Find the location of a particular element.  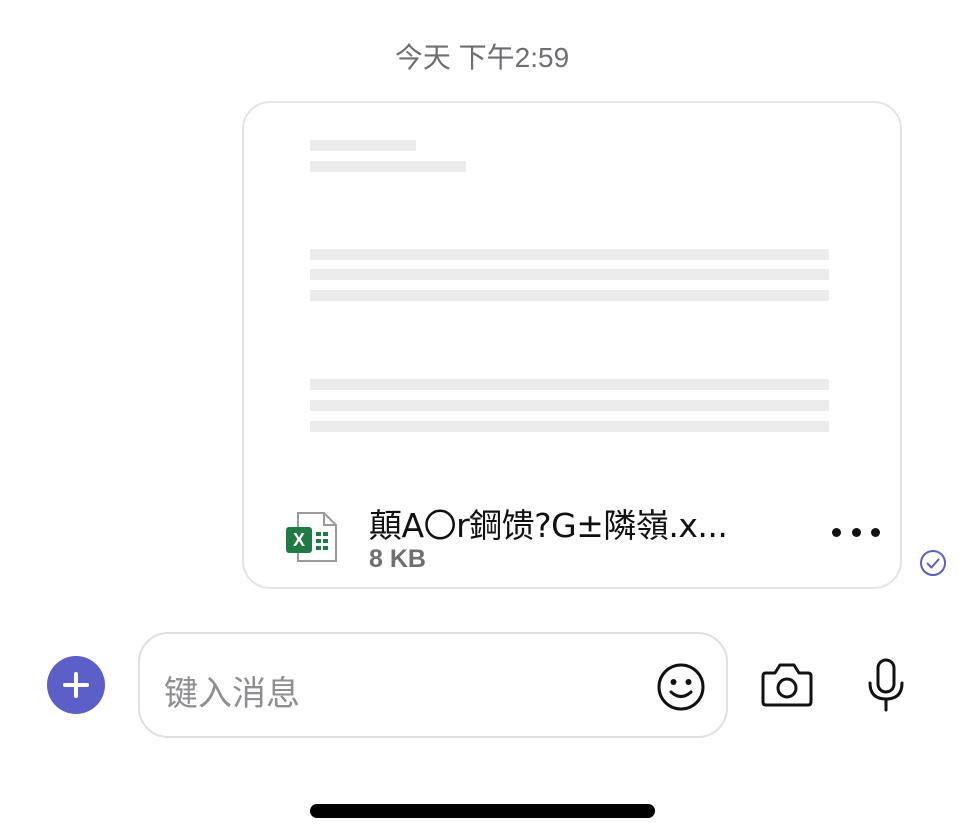

file-info: X 顛A〇r鋼馈?G±隣嶺.x... 8 KB is located at coordinates (584, 530).